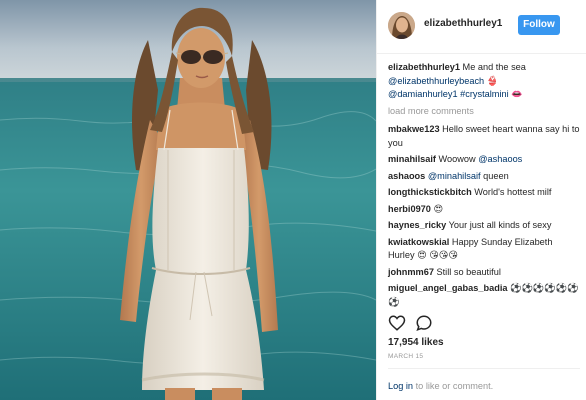 The height and width of the screenshot is (400, 586). I want to click on comment-text: Your just all kinds of sexy, so click(499, 225).